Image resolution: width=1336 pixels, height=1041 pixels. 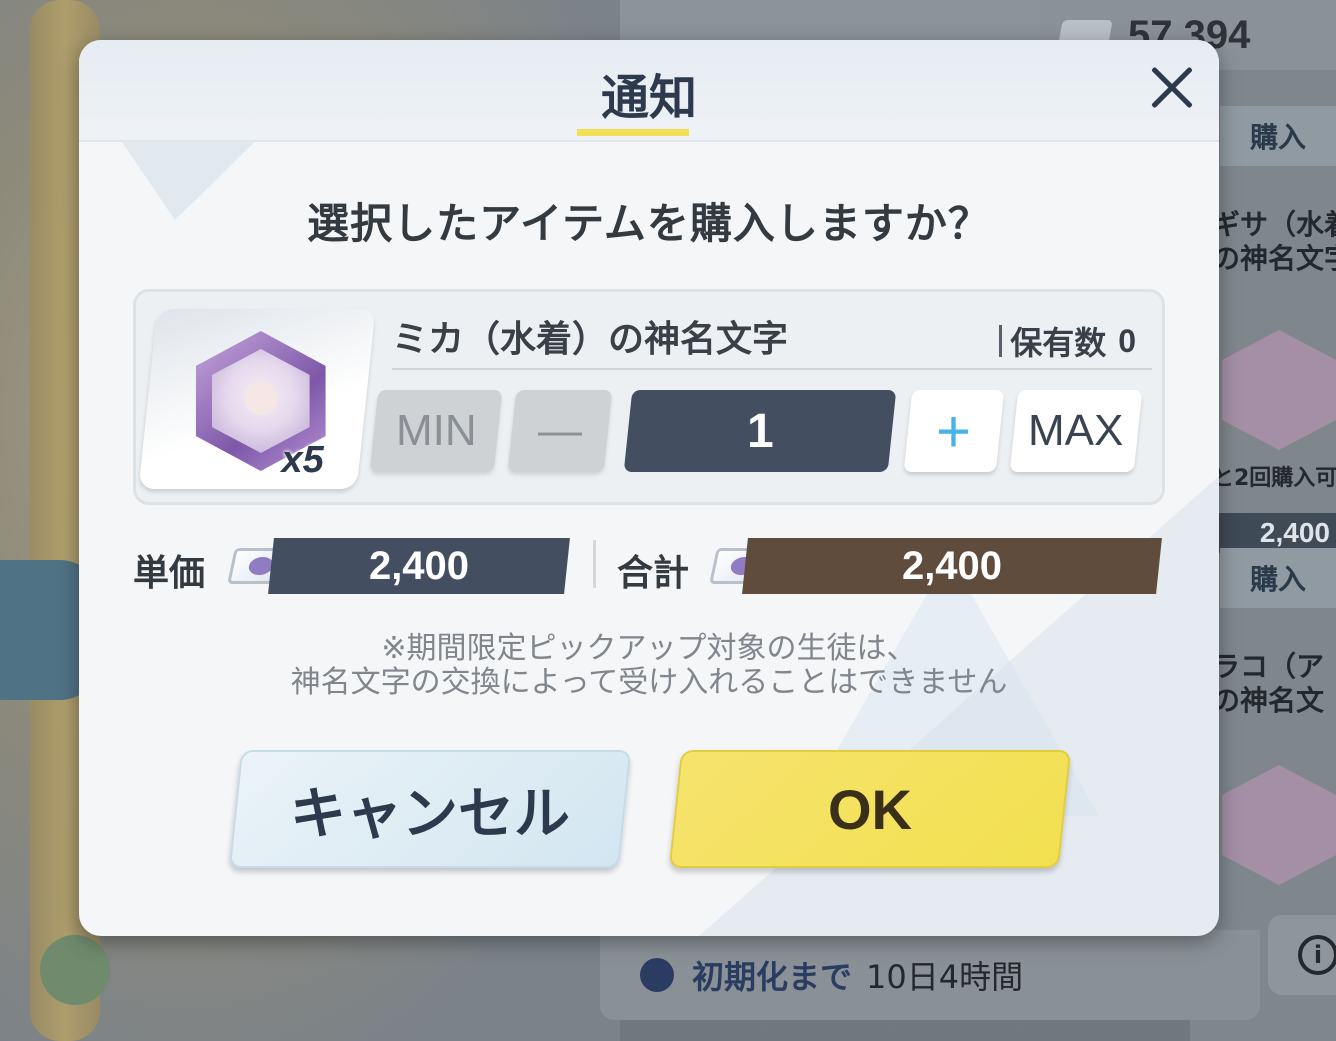 I want to click on minus-icon: —, so click(x=560, y=430).